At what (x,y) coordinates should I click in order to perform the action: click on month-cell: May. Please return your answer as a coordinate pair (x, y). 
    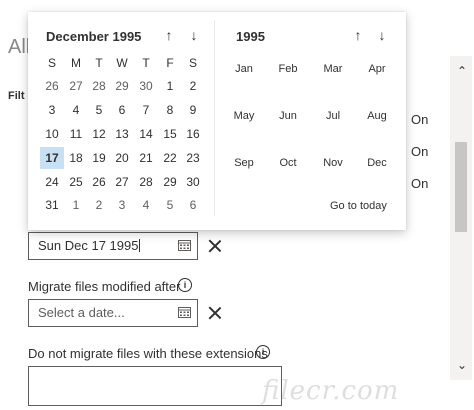
    Looking at the image, I should click on (244, 116).